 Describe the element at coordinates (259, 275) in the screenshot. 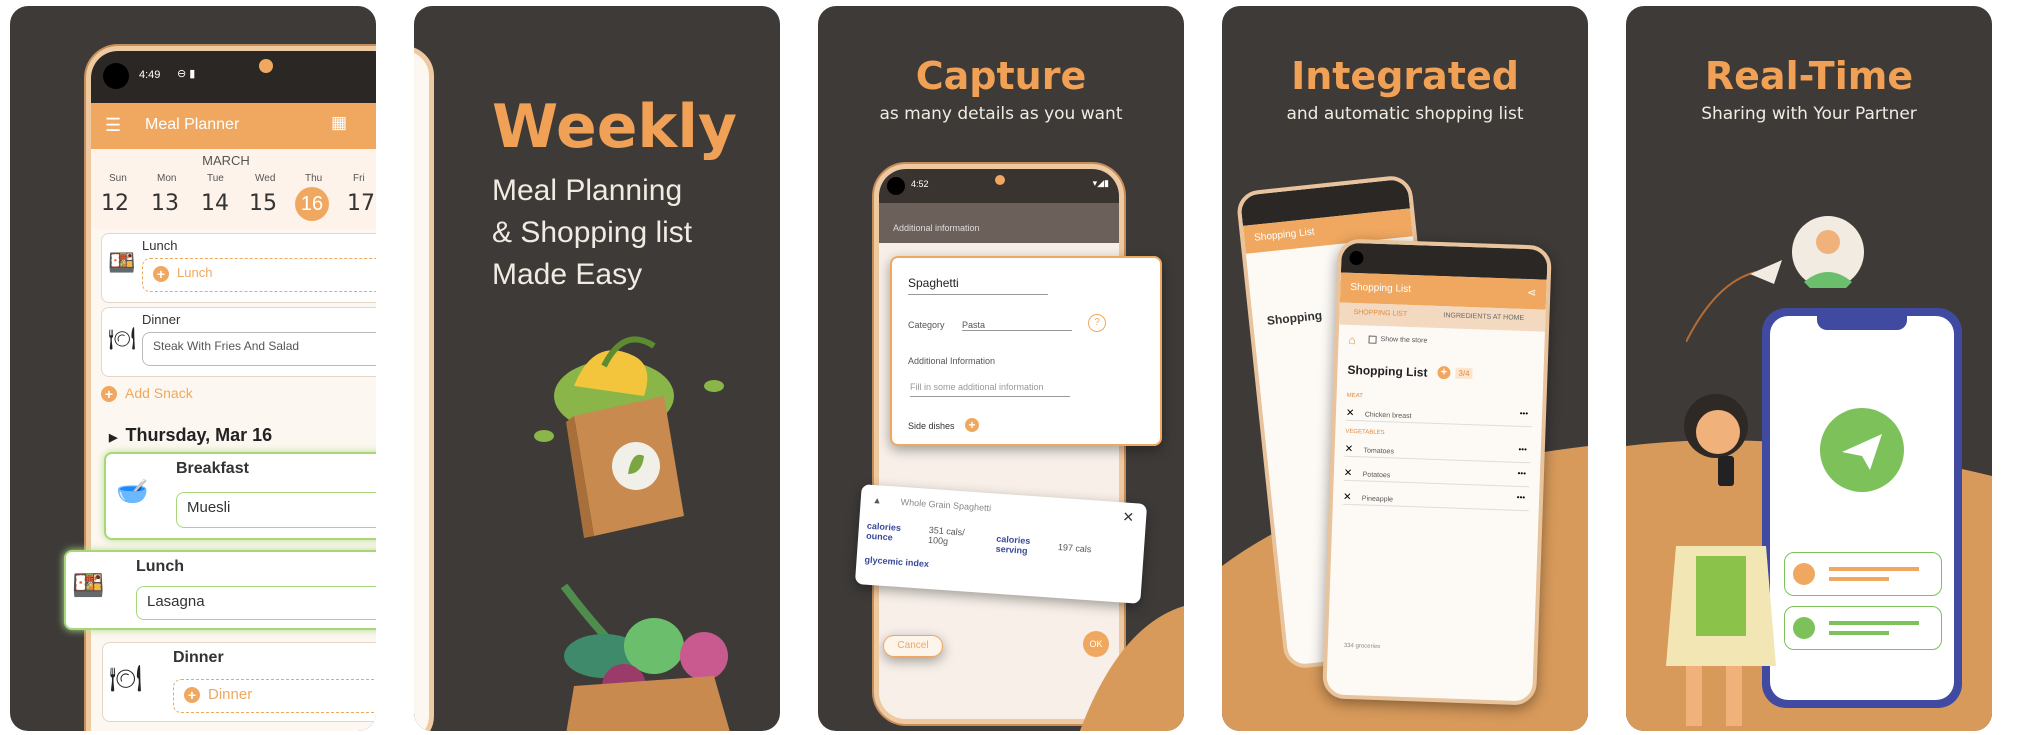

I see `lunch-add-field: + Lunch` at that location.